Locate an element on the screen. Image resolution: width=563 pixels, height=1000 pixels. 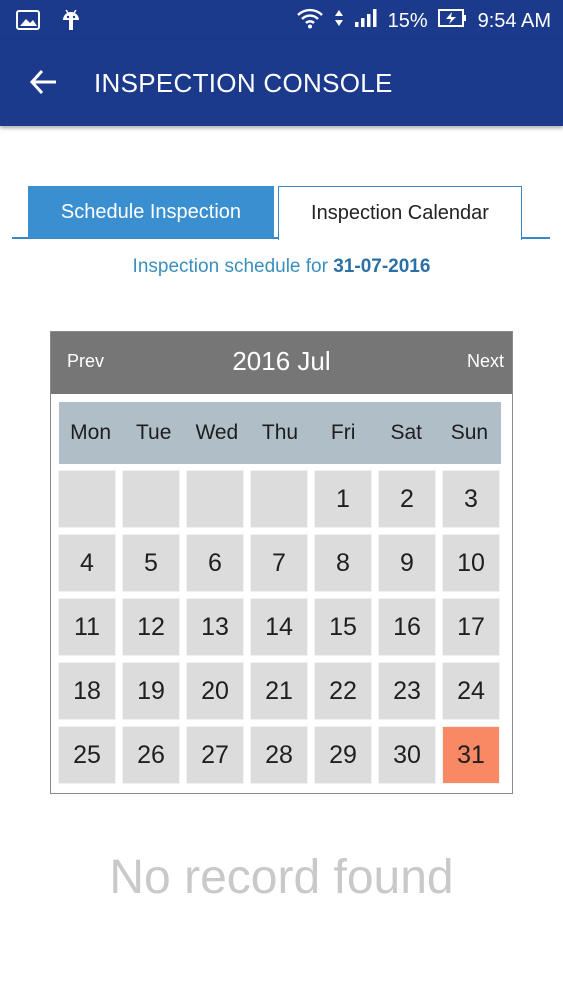
calendar-day-7: 7 is located at coordinates (279, 563).